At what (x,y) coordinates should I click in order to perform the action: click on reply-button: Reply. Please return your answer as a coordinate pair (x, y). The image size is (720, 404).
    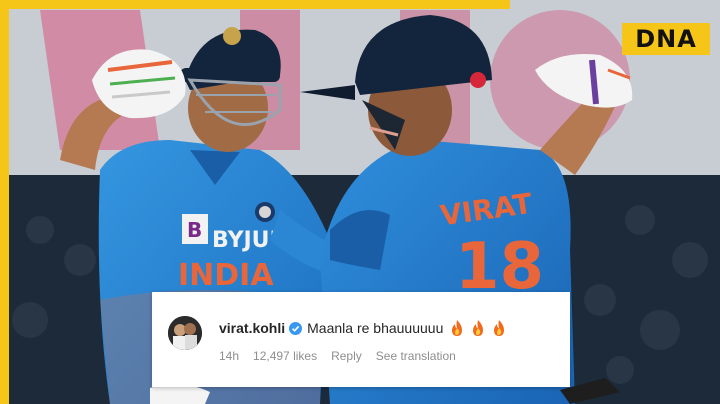
    Looking at the image, I should click on (346, 356).